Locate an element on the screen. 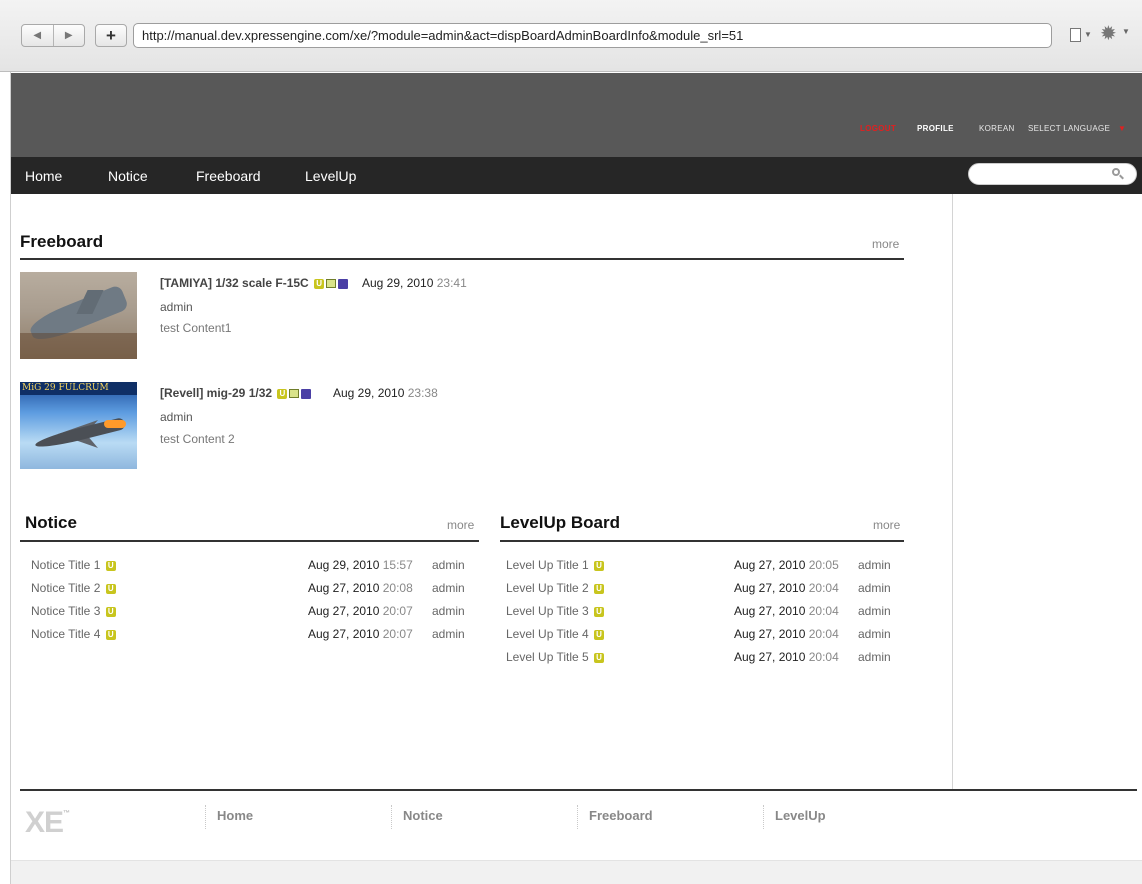 Image resolution: width=1142 pixels, height=884 pixels. post-datetime: Aug 29, 2010 23:41 is located at coordinates (414, 283).